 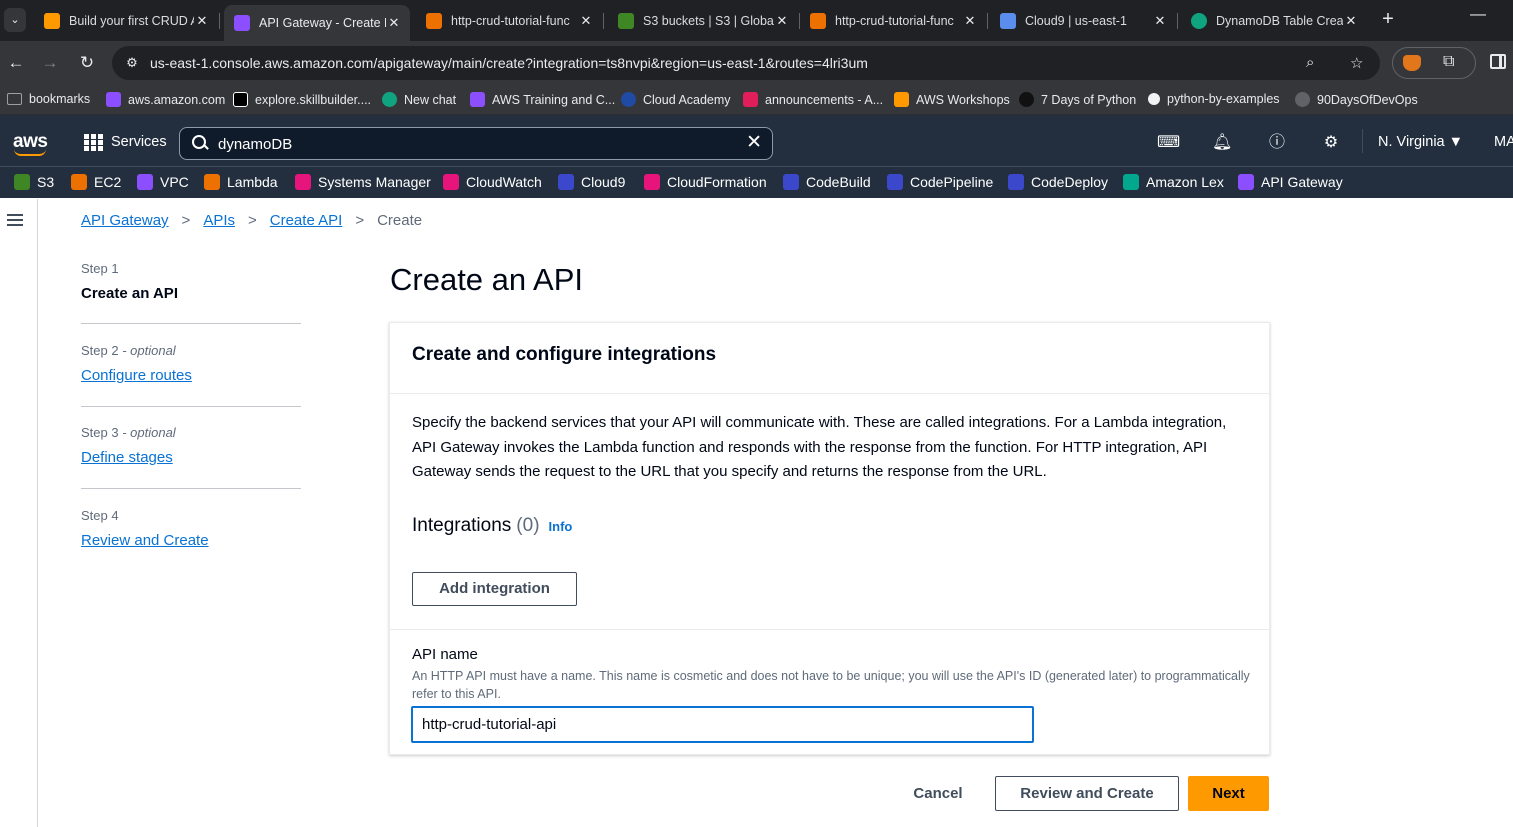 What do you see at coordinates (1503, 142) in the screenshot?
I see `account-menu: MA` at bounding box center [1503, 142].